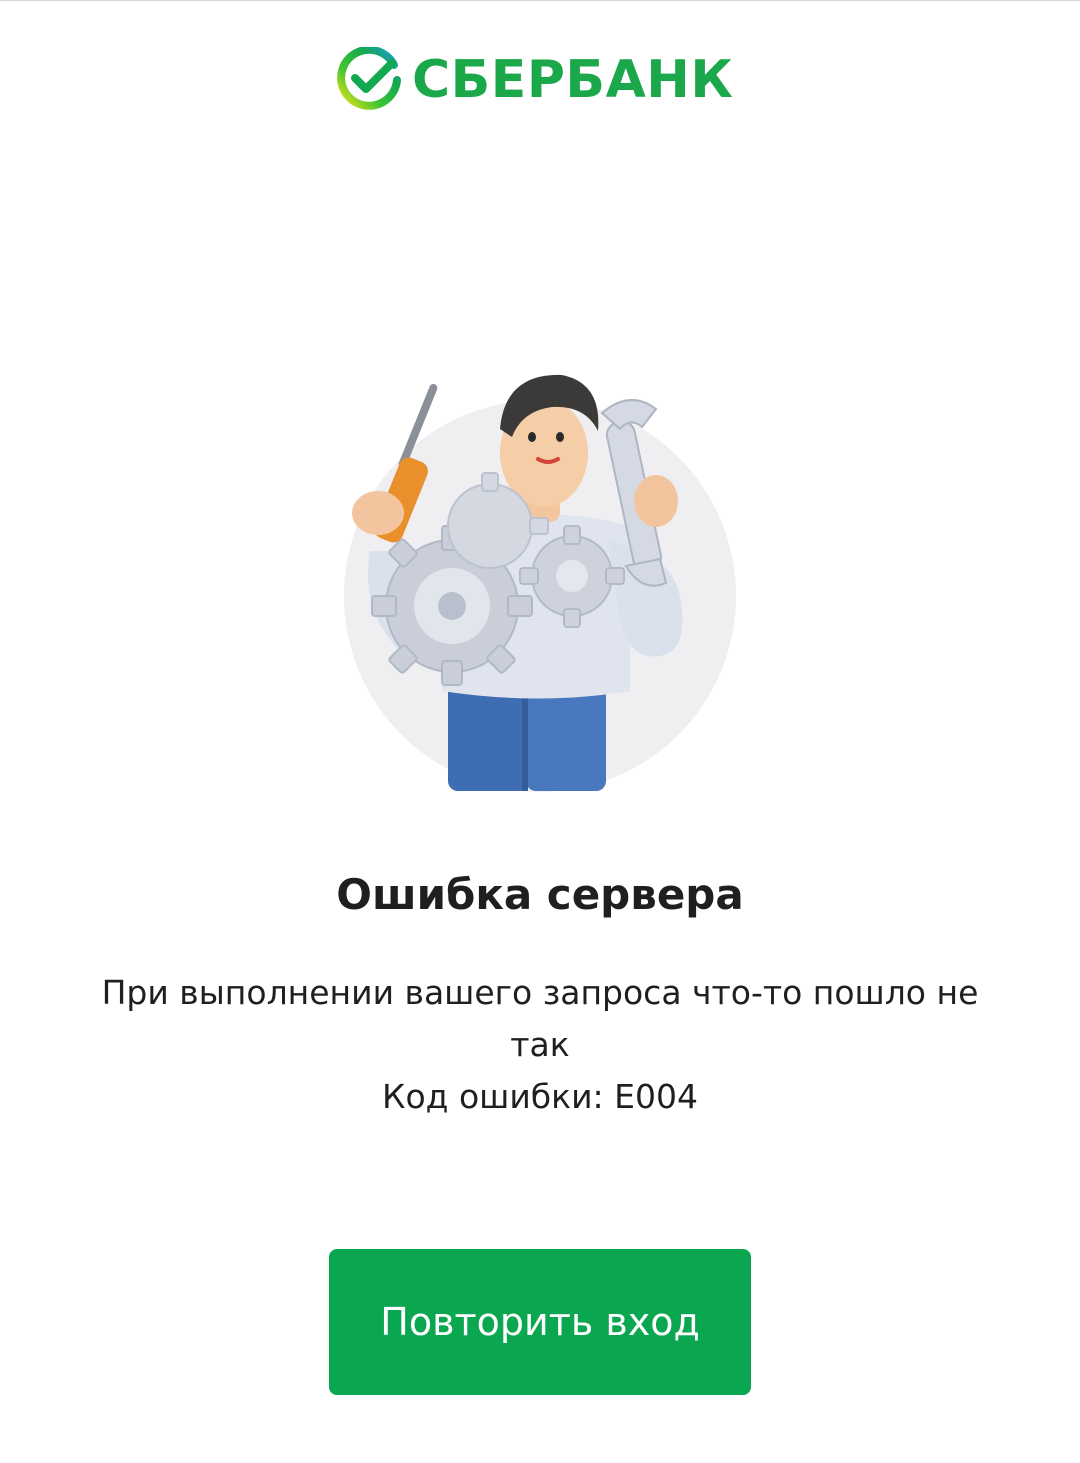 The image size is (1080, 1463). I want to click on engineer-with-gears-icon, so click(540, 583).